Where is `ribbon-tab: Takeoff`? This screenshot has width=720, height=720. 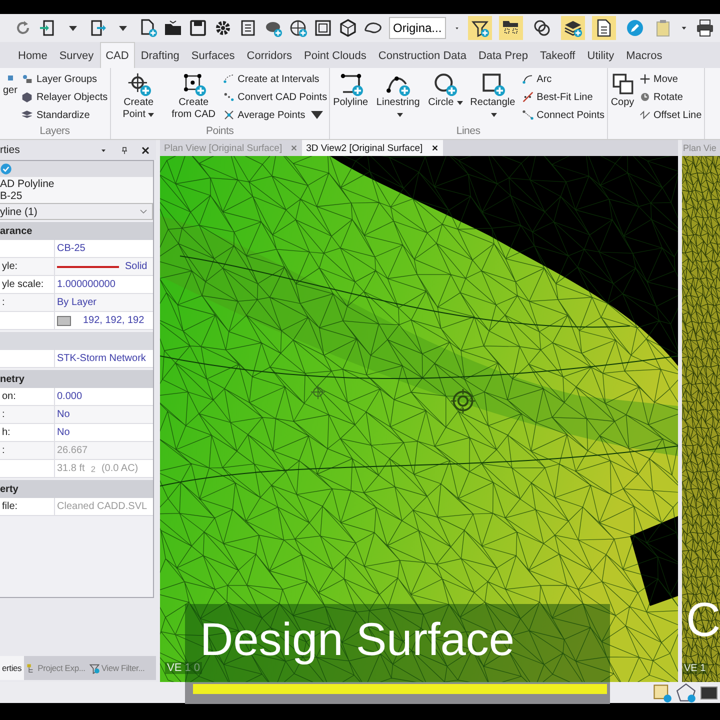 ribbon-tab: Takeoff is located at coordinates (558, 55).